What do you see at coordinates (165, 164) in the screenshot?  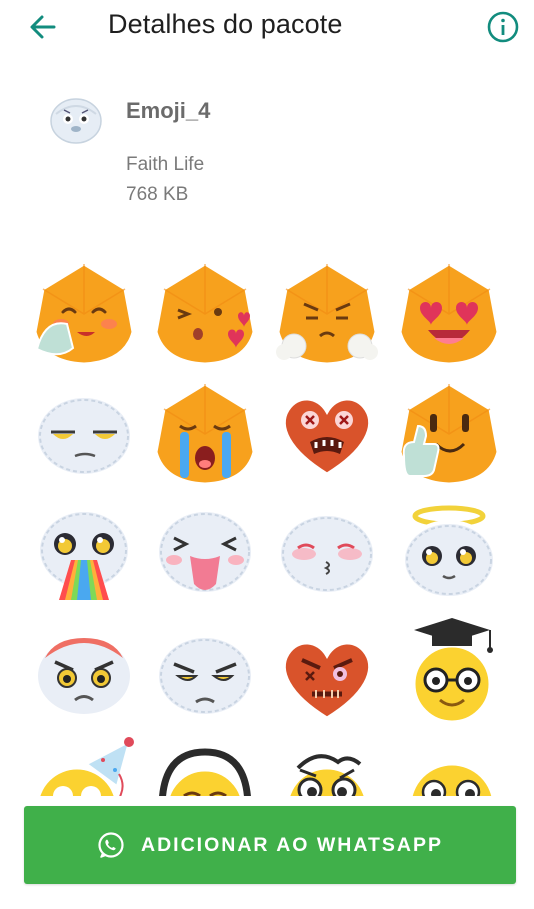 I see `pack-publisher: Faith Life` at bounding box center [165, 164].